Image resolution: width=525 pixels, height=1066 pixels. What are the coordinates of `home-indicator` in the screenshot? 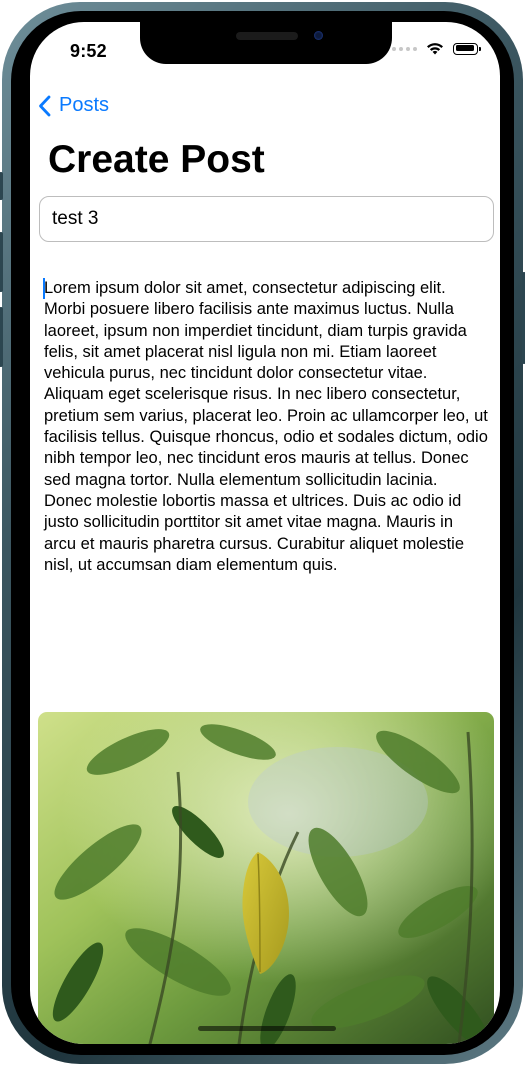 It's located at (267, 1028).